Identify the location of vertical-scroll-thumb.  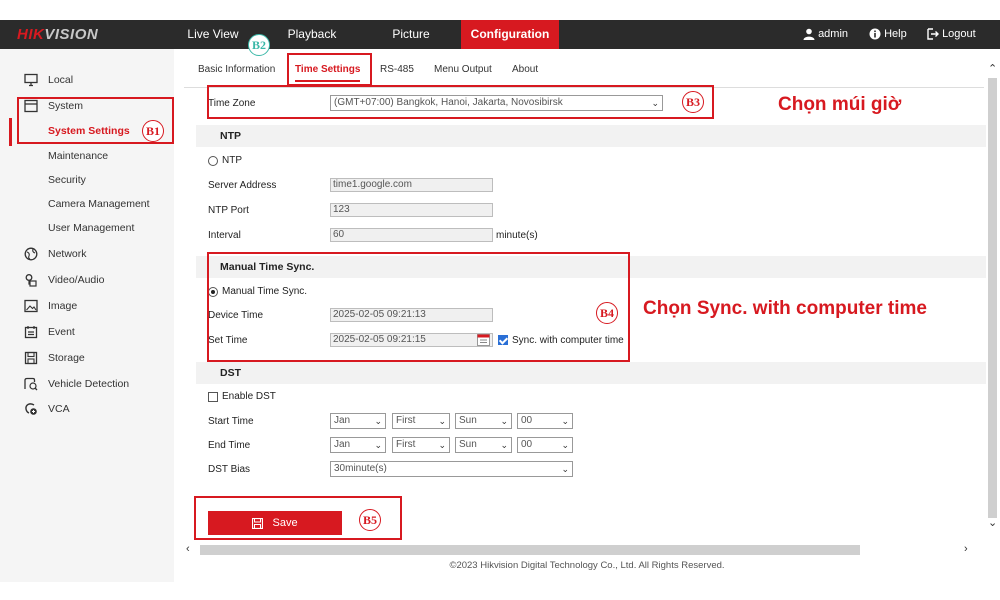
(992, 298).